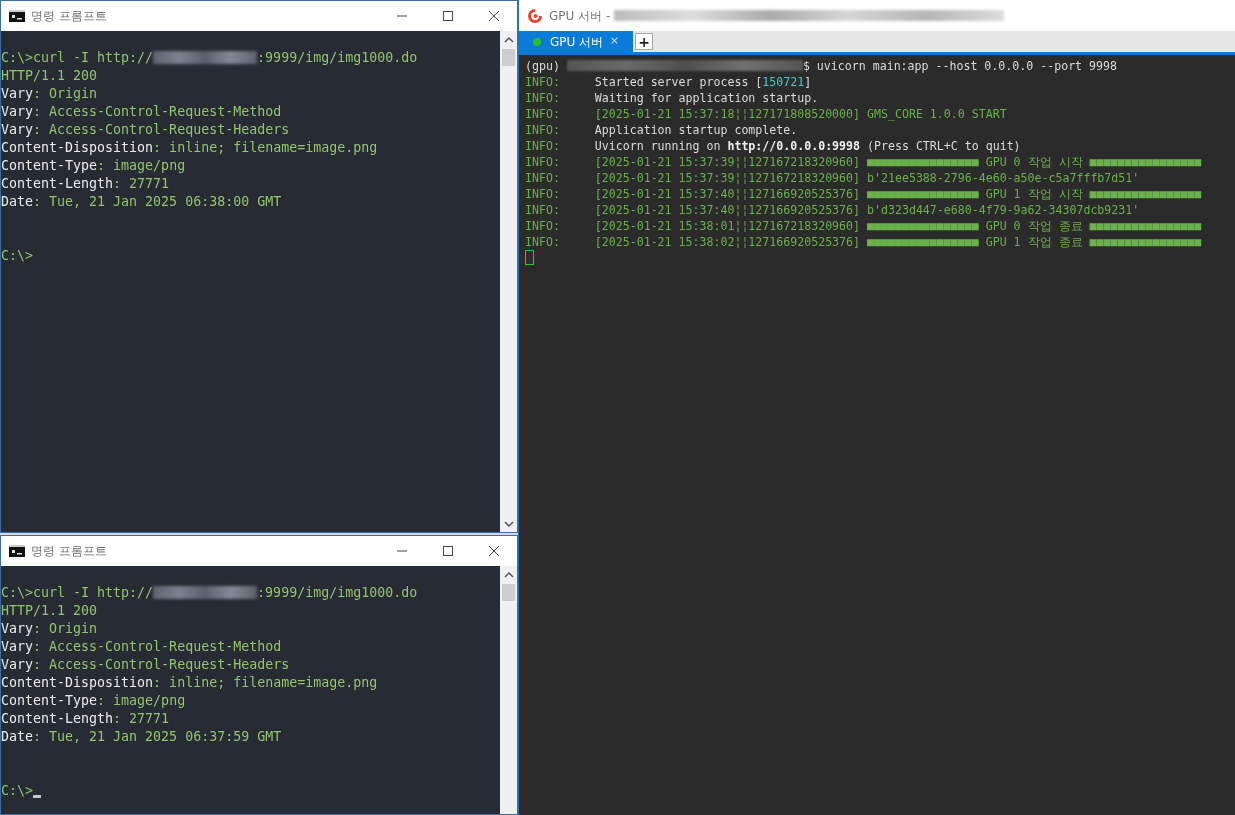 The height and width of the screenshot is (815, 1235). I want to click on log-line: INFO: Waiting for application startup., so click(672, 98).